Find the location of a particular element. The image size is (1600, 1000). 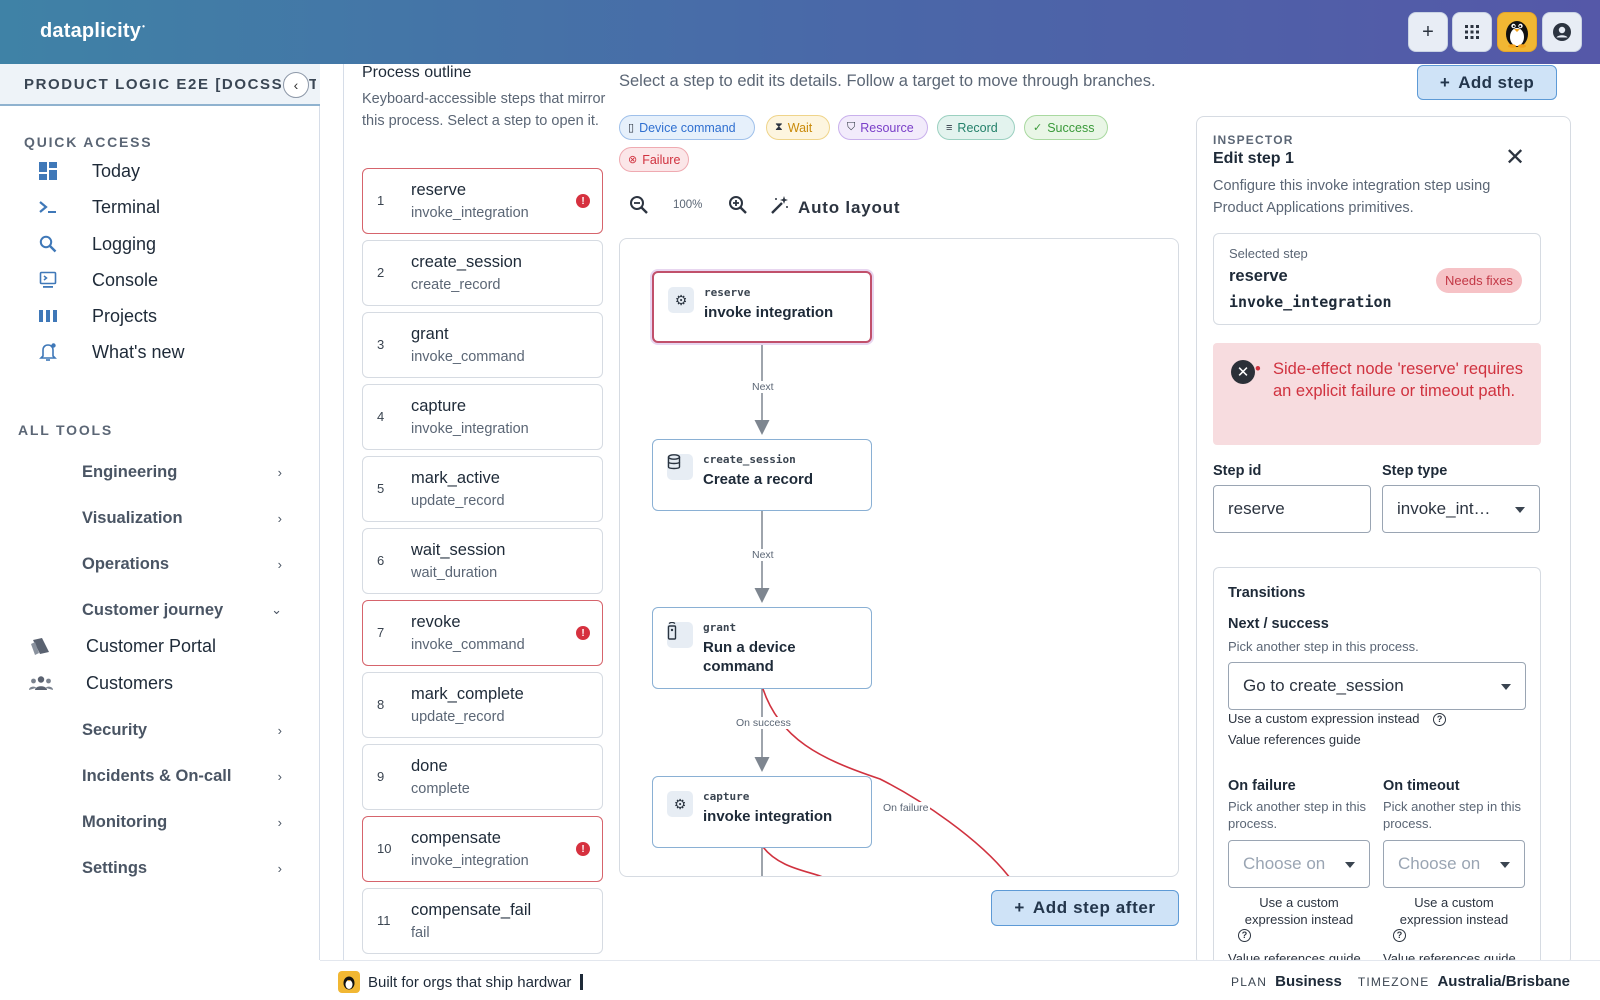

step-card-done: 9 done complete is located at coordinates (482, 777).